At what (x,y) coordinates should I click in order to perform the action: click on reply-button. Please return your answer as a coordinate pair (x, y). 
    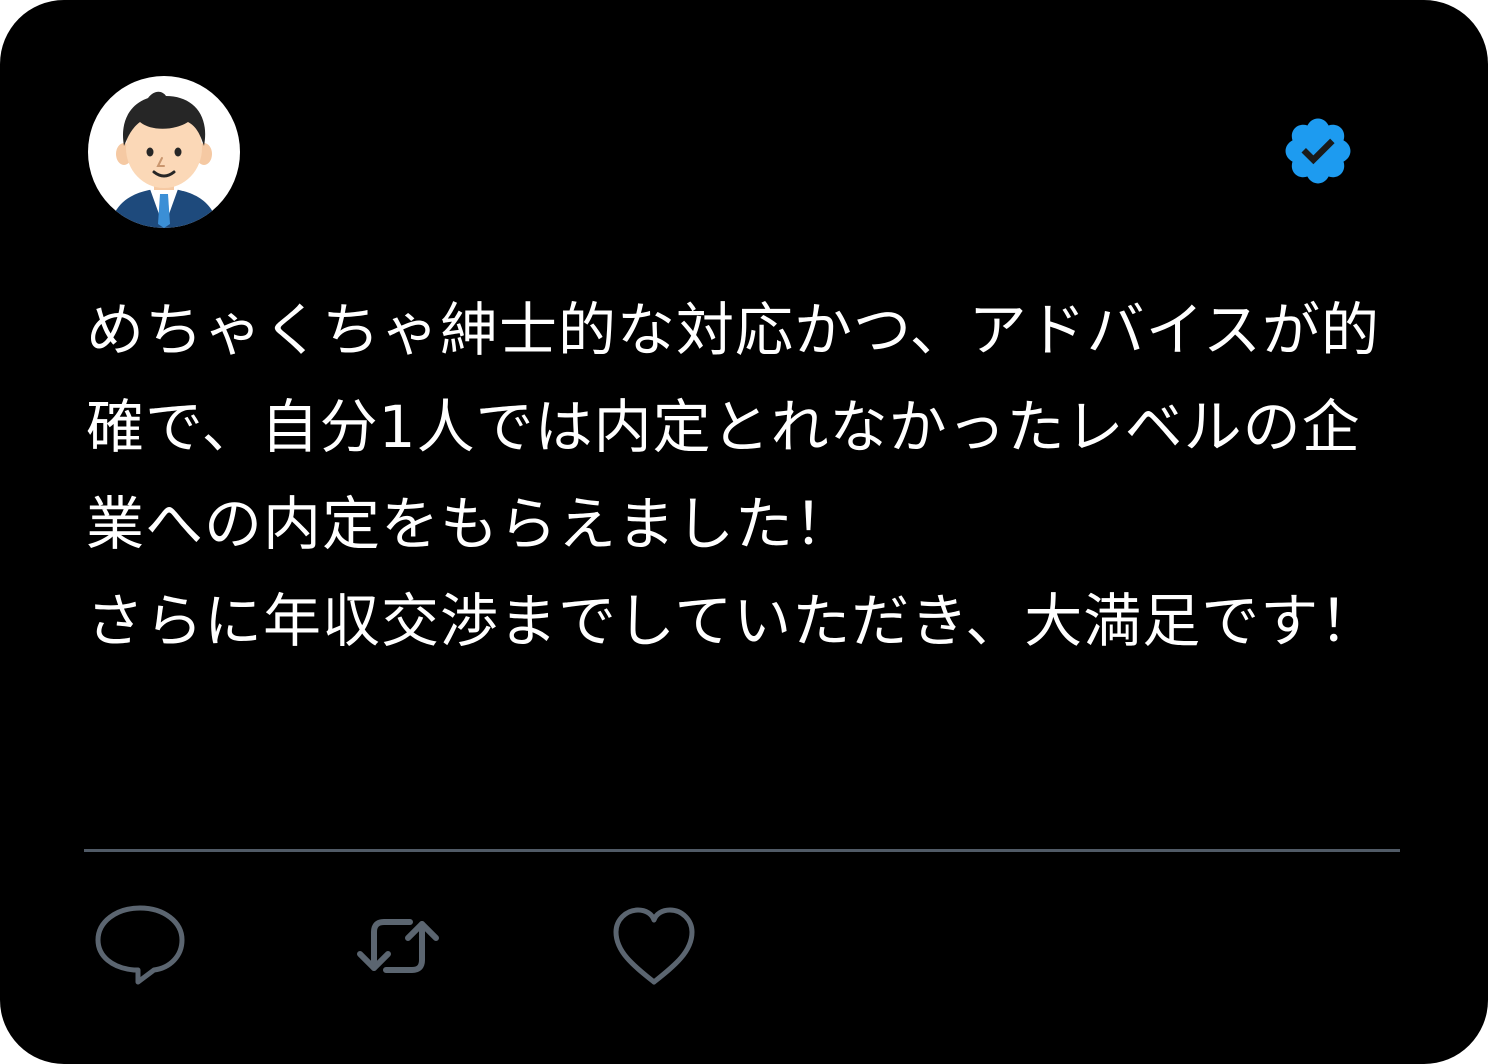
    Looking at the image, I should click on (140, 946).